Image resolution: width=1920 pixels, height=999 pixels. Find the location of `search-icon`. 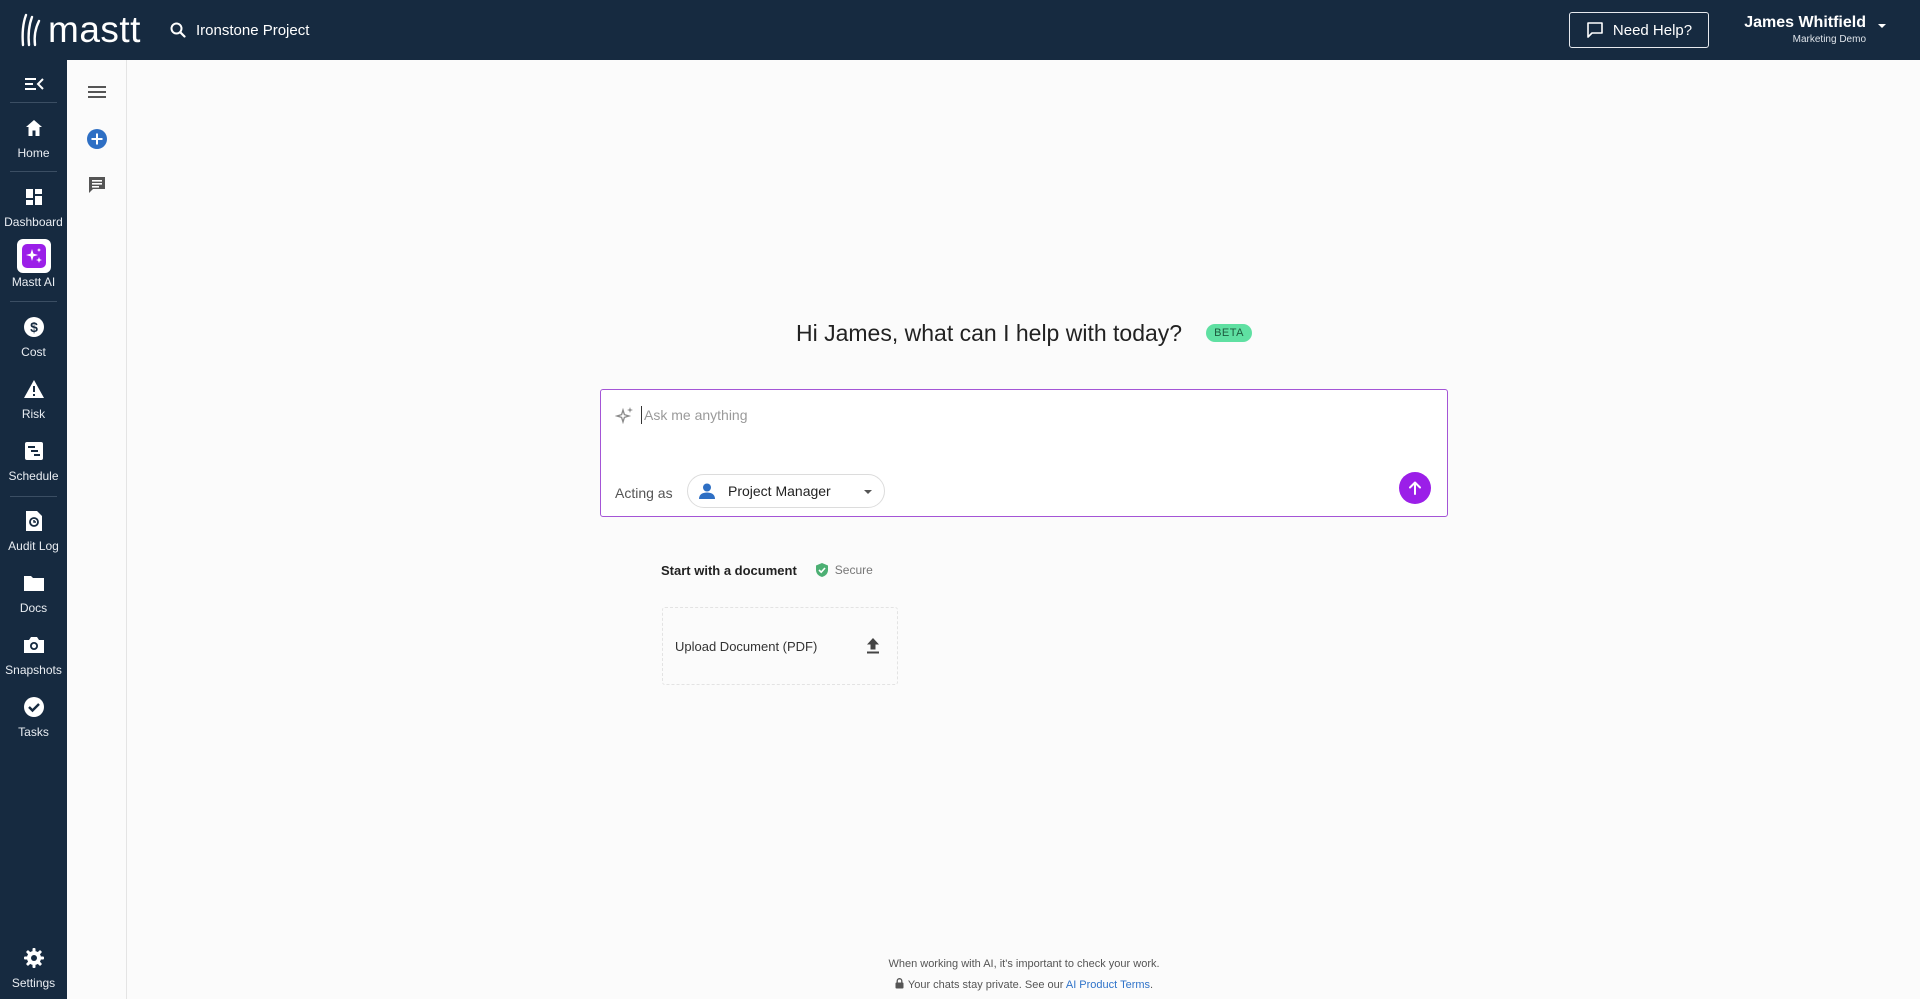

search-icon is located at coordinates (178, 30).